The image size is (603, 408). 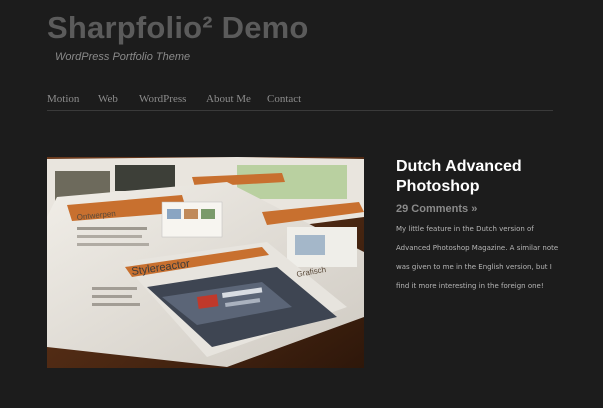 I want to click on main-navigation: Motion Web WordPress About Me Contact, so click(x=300, y=102).